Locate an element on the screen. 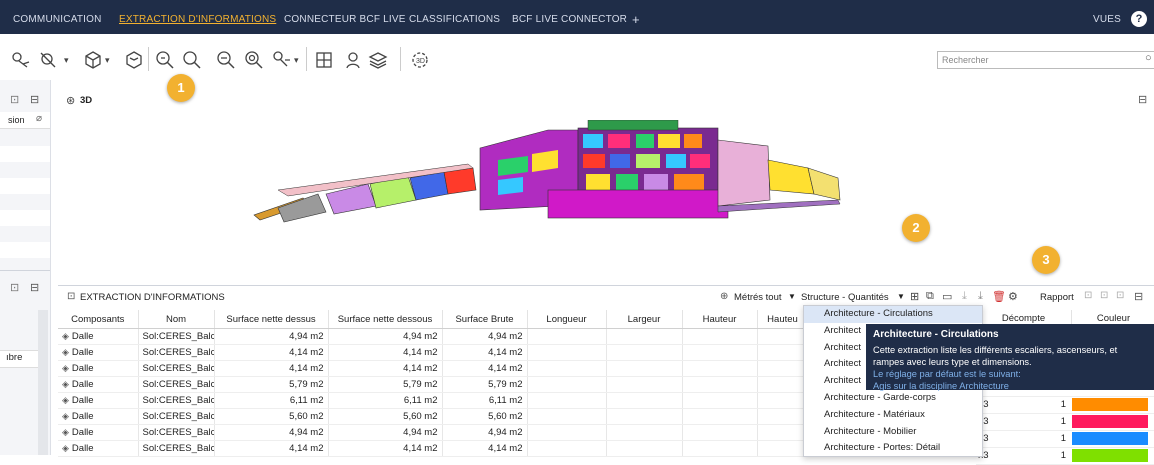 The height and width of the screenshot is (465, 1154). link-icon: ⌀ is located at coordinates (39, 118).